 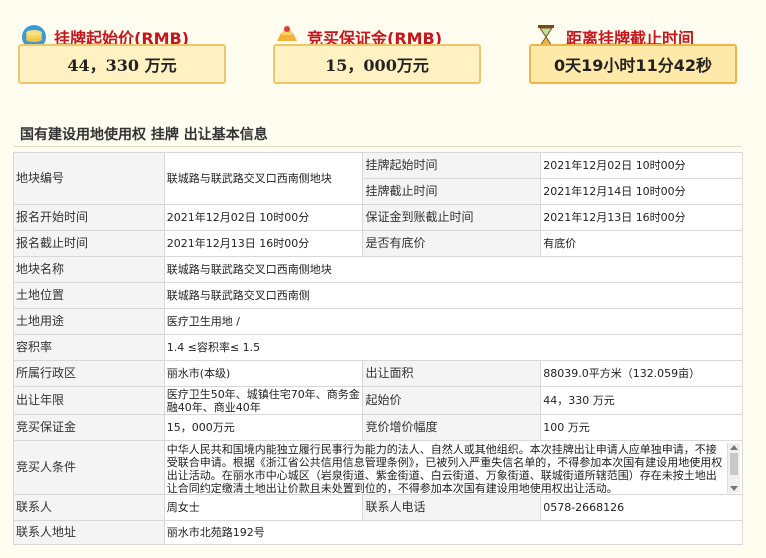 What do you see at coordinates (641, 165) in the screenshot?
I see `list-start-value: 2021年12月02日 10时00分` at bounding box center [641, 165].